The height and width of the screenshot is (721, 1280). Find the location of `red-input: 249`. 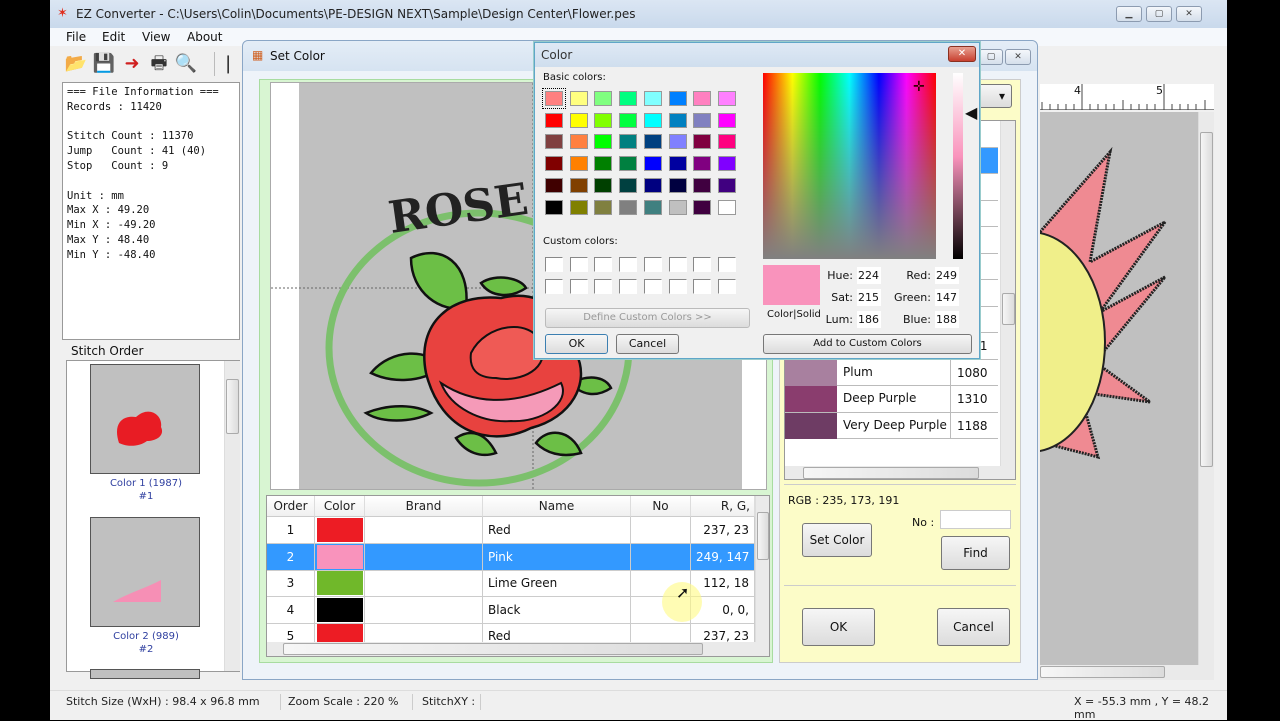

red-input: 249 is located at coordinates (947, 275).